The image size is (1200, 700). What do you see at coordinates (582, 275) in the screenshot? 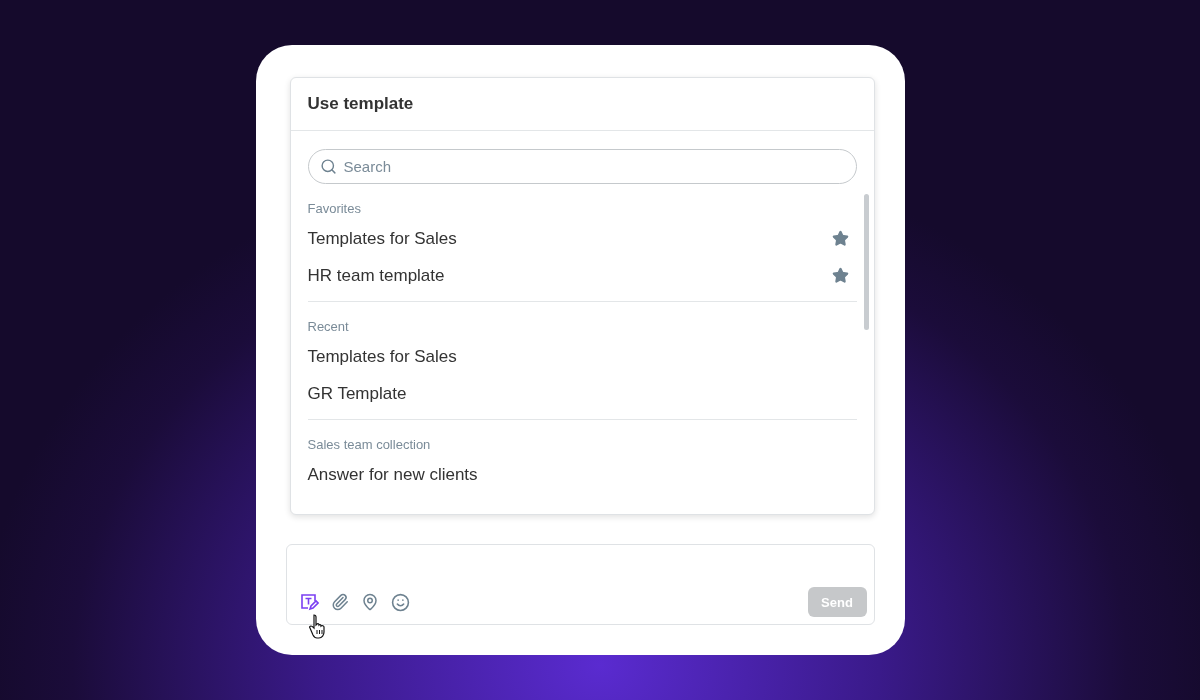
I see `template-item: HR team template` at bounding box center [582, 275].